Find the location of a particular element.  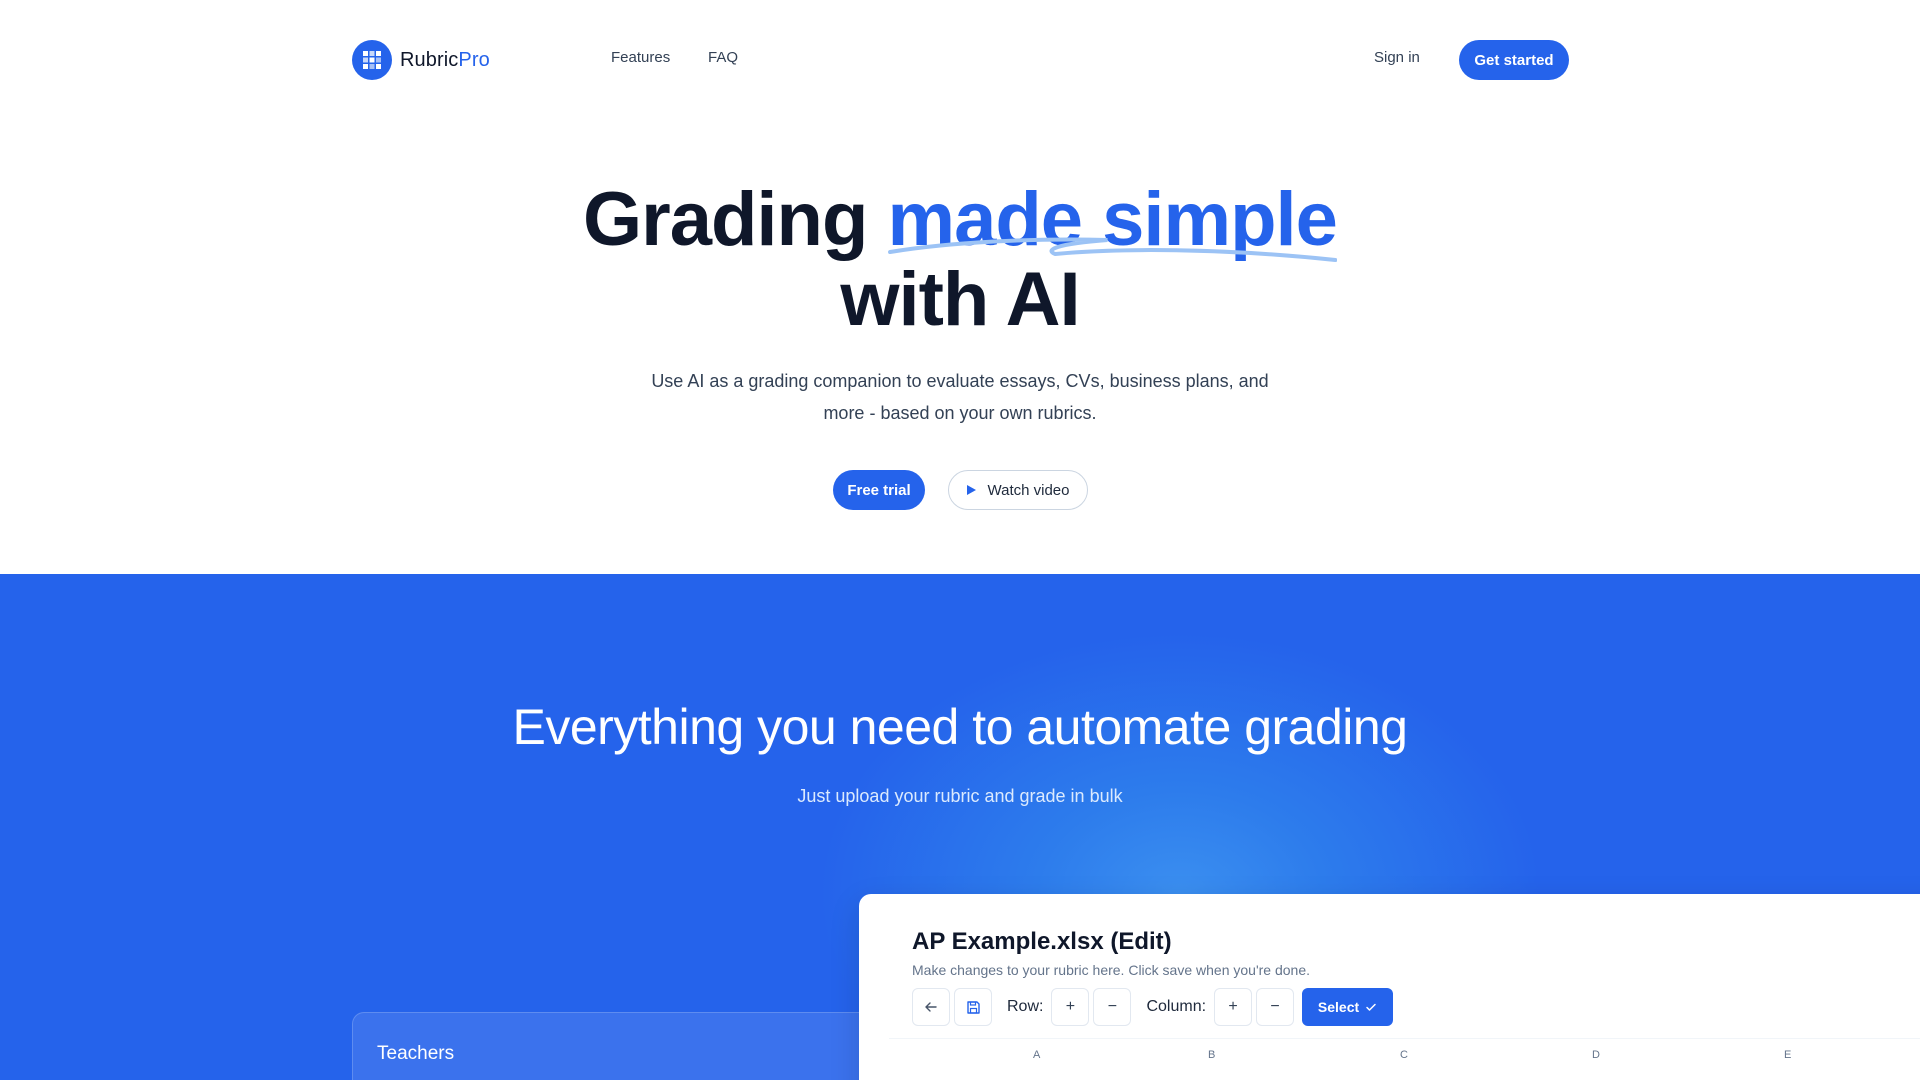

save-button is located at coordinates (973, 1007).